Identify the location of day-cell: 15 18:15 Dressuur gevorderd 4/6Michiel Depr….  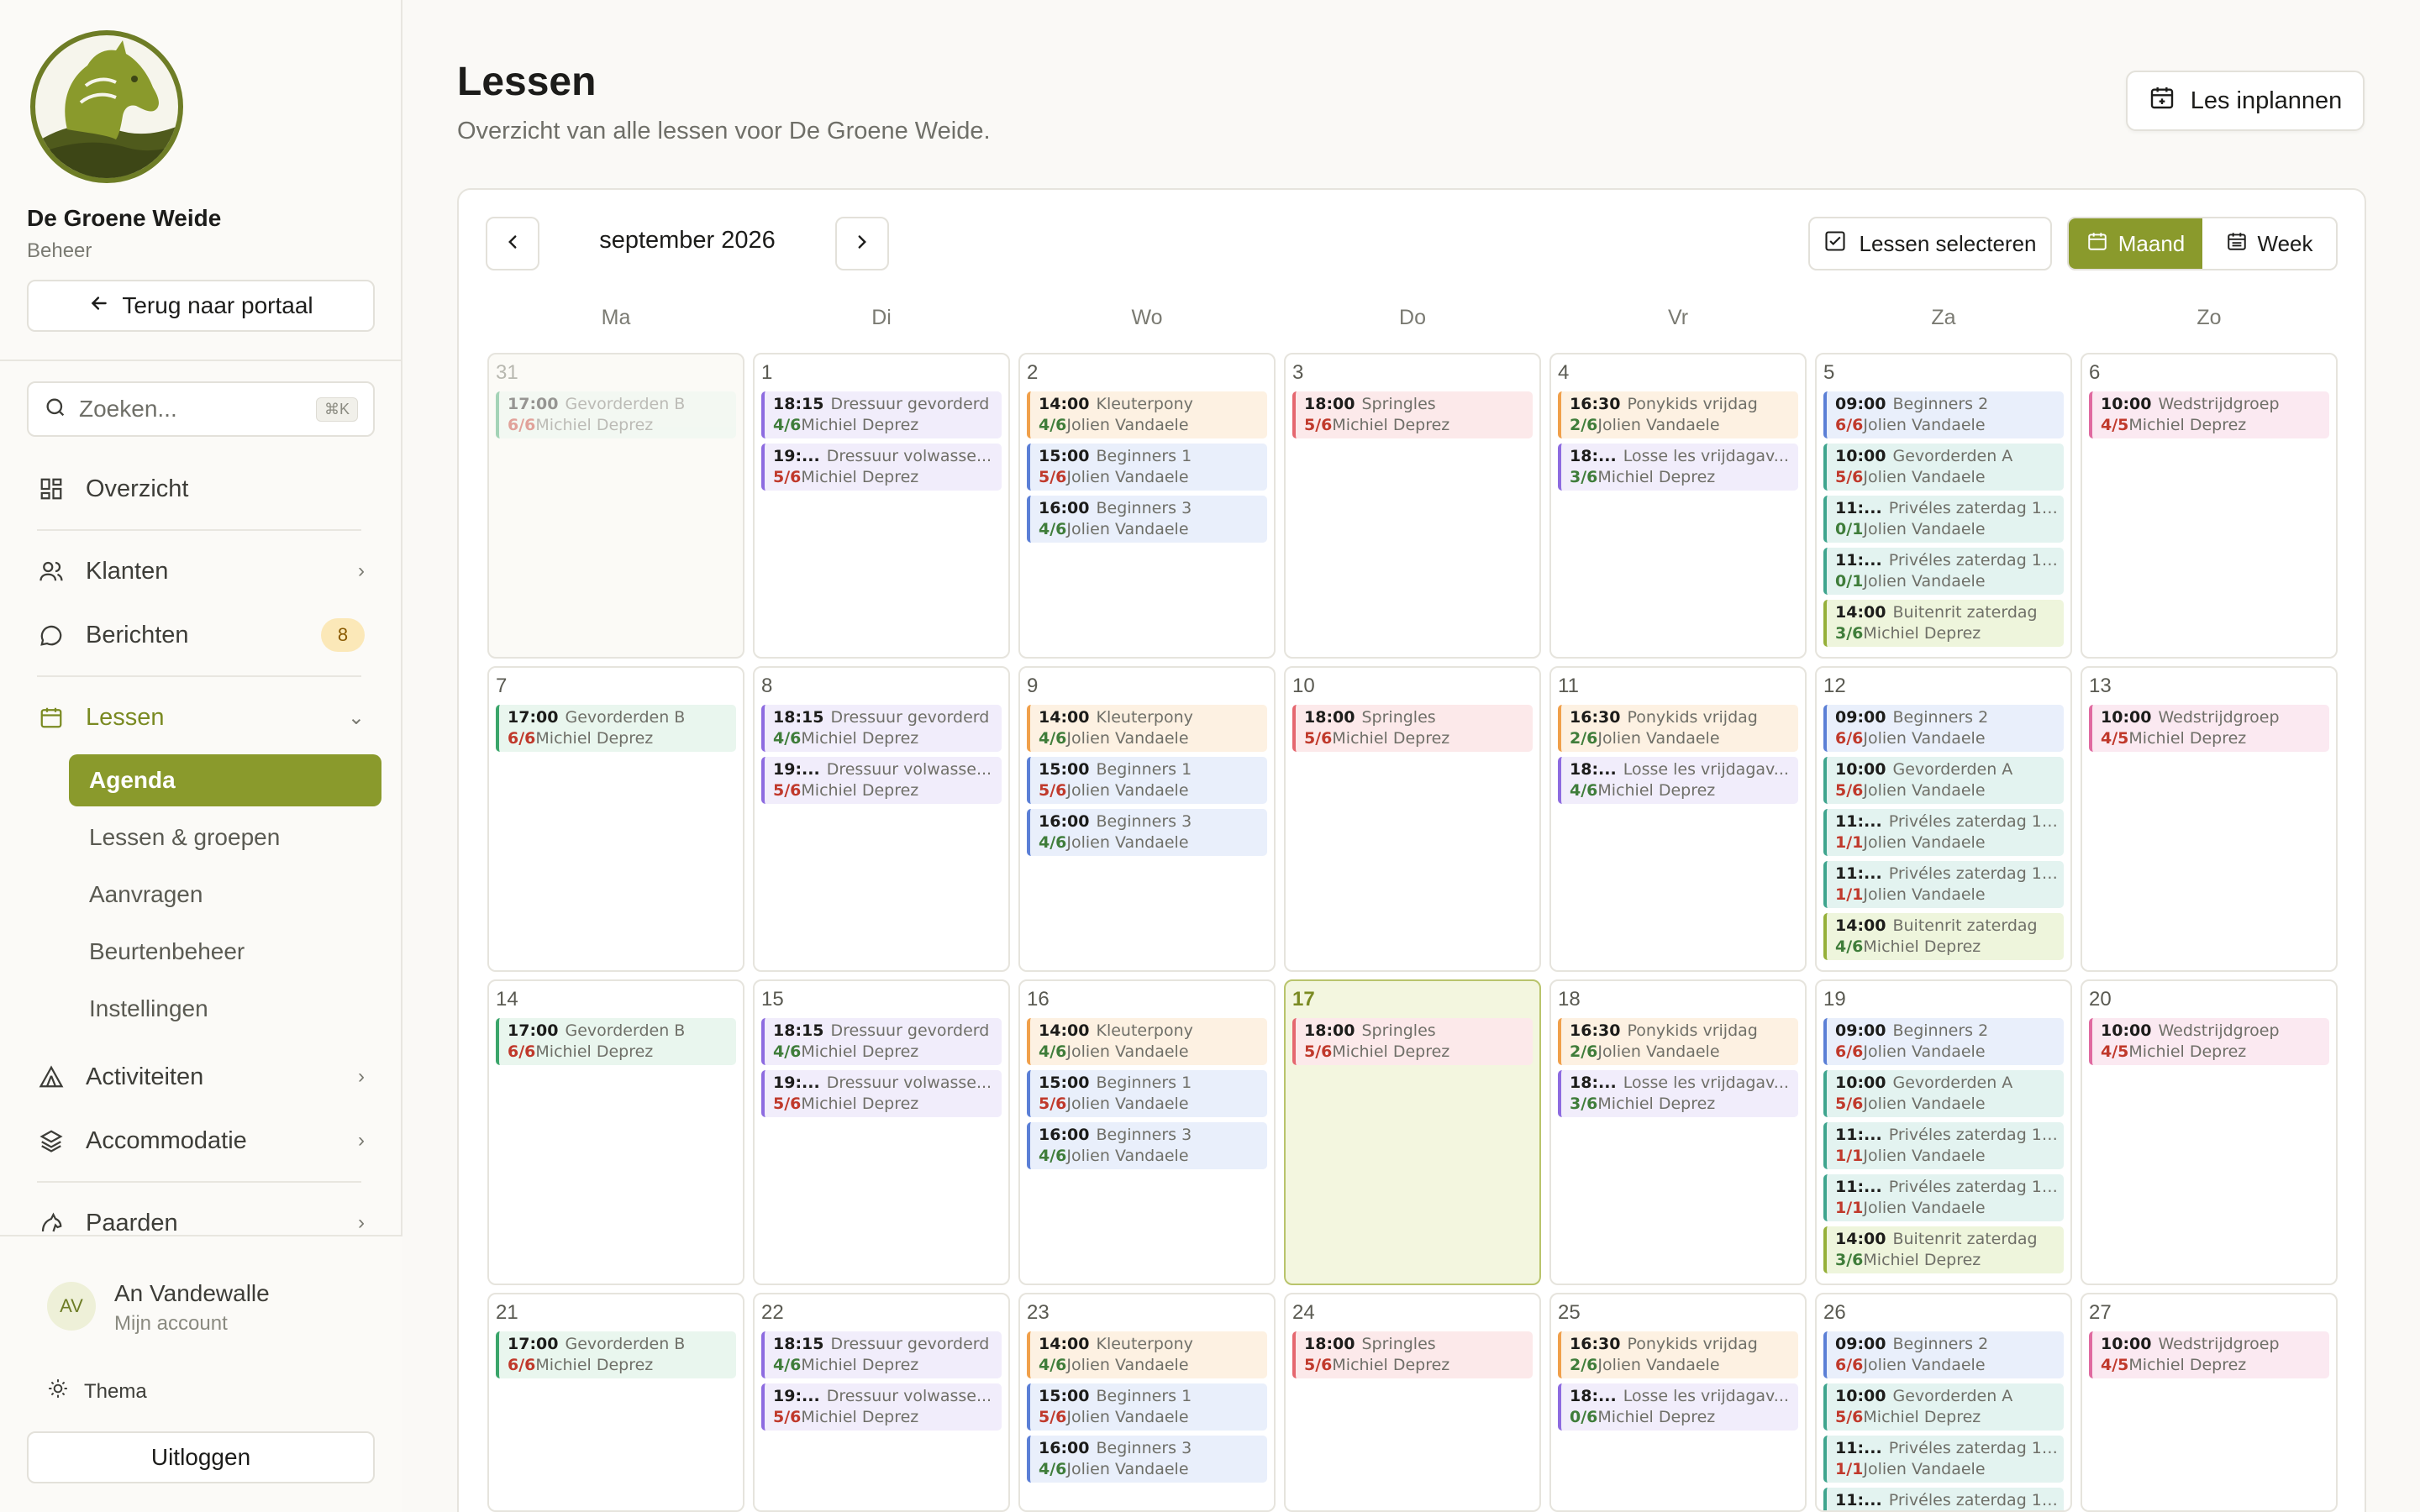
(881, 1132).